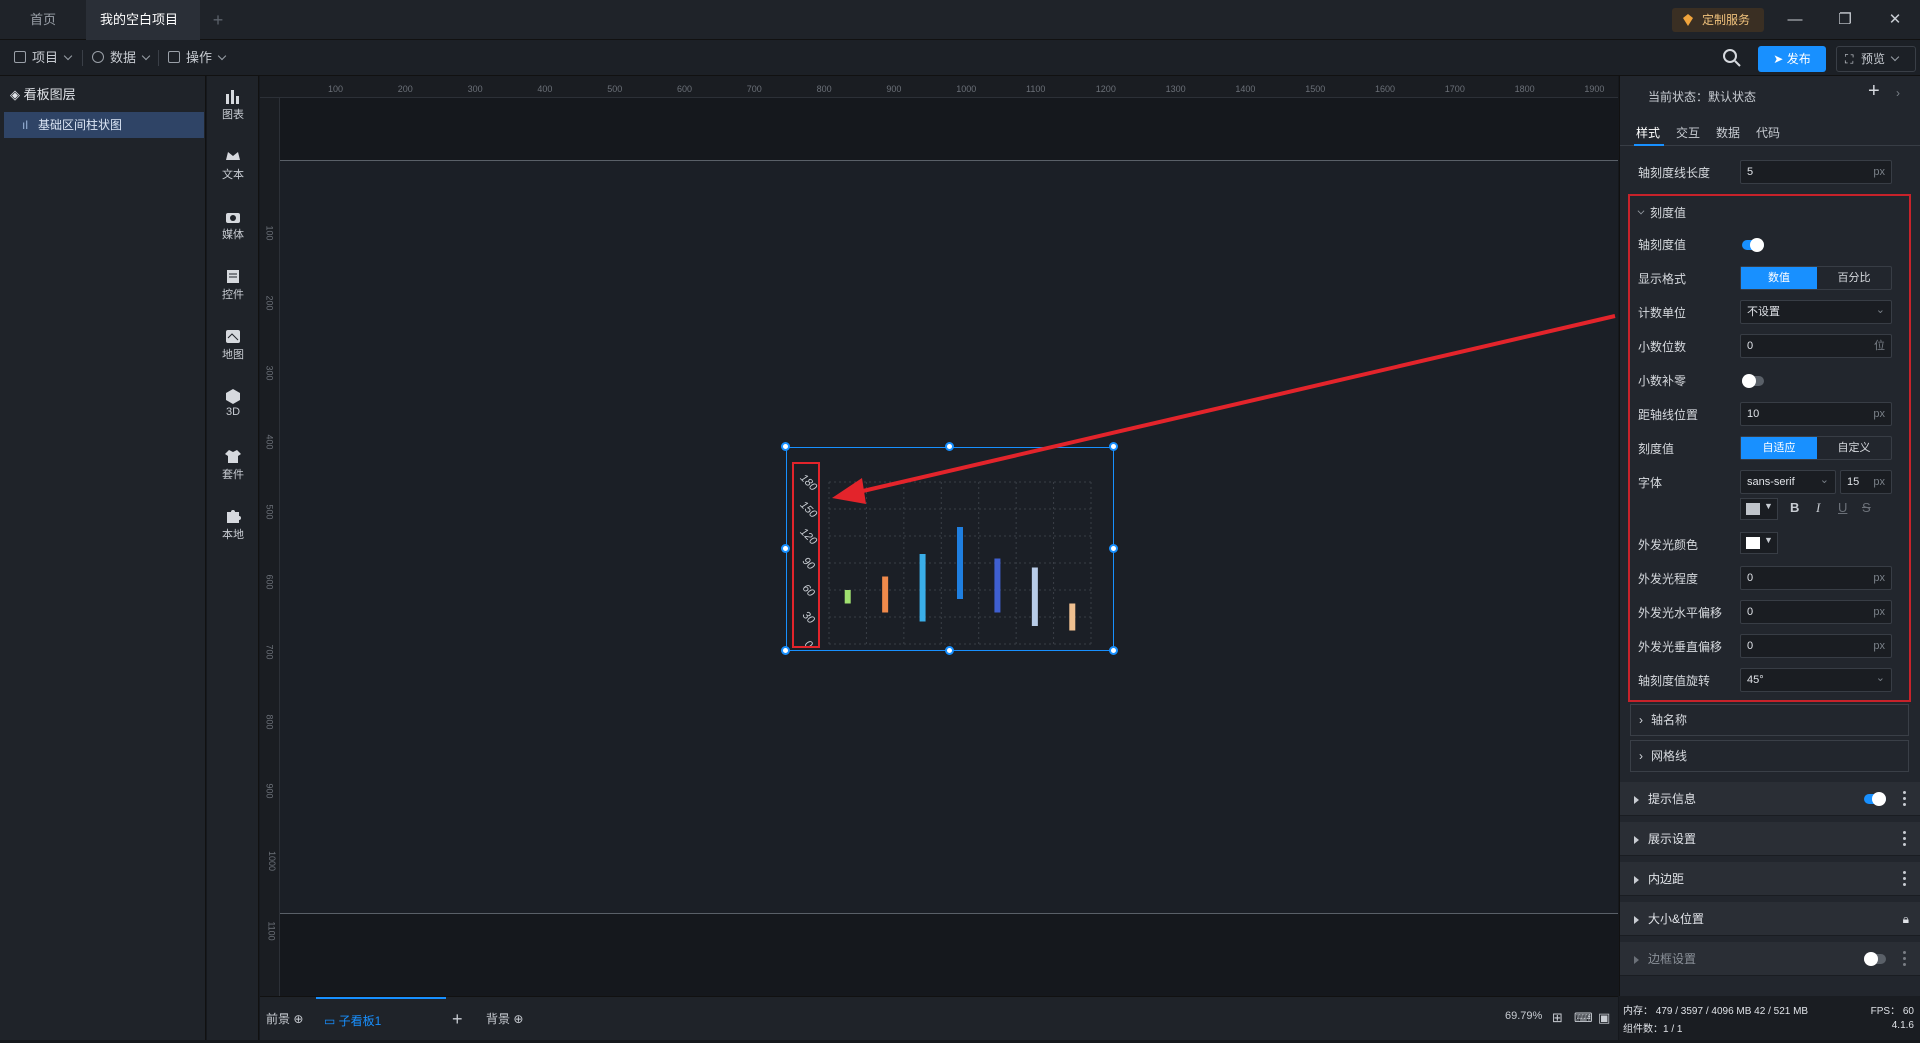 The width and height of the screenshot is (1920, 1043). Describe the element at coordinates (1728, 132) in the screenshot. I see `tab-data: 数据` at that location.